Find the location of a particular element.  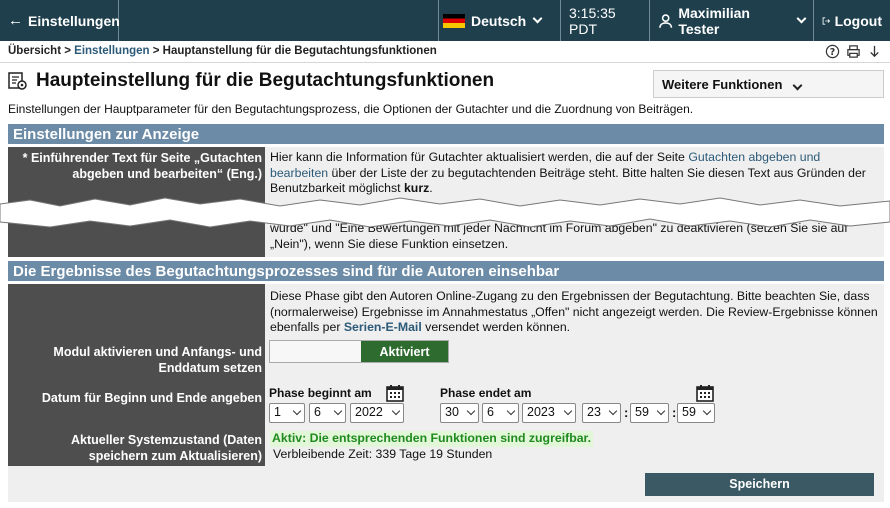

end-date-label: Phase endet am is located at coordinates (486, 393).